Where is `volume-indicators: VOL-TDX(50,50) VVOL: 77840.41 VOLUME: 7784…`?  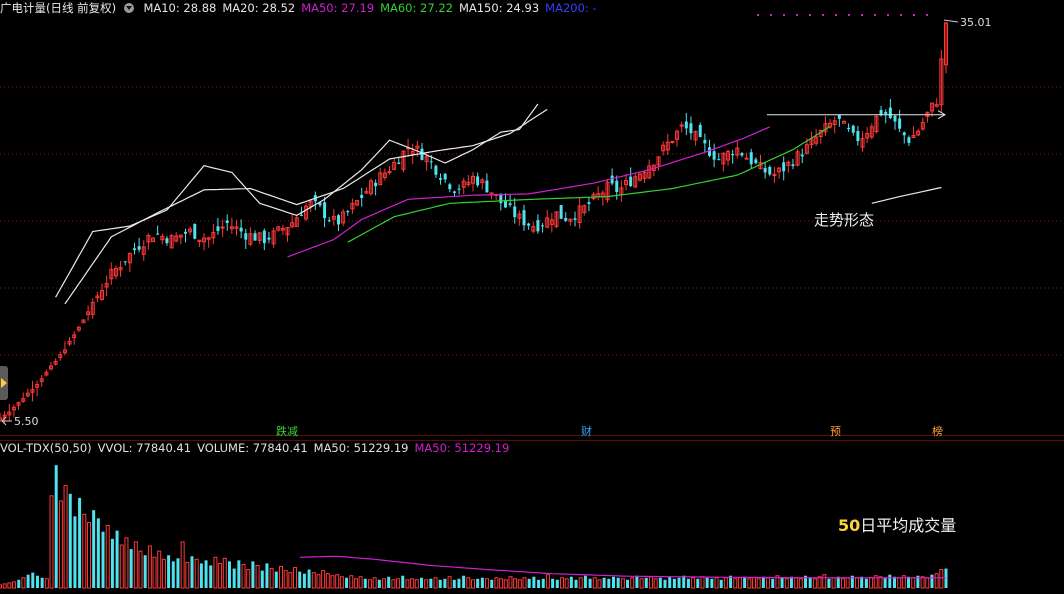 volume-indicators: VOL-TDX(50,50) VVOL: 77840.41 VOLUME: 7784… is located at coordinates (257, 448).